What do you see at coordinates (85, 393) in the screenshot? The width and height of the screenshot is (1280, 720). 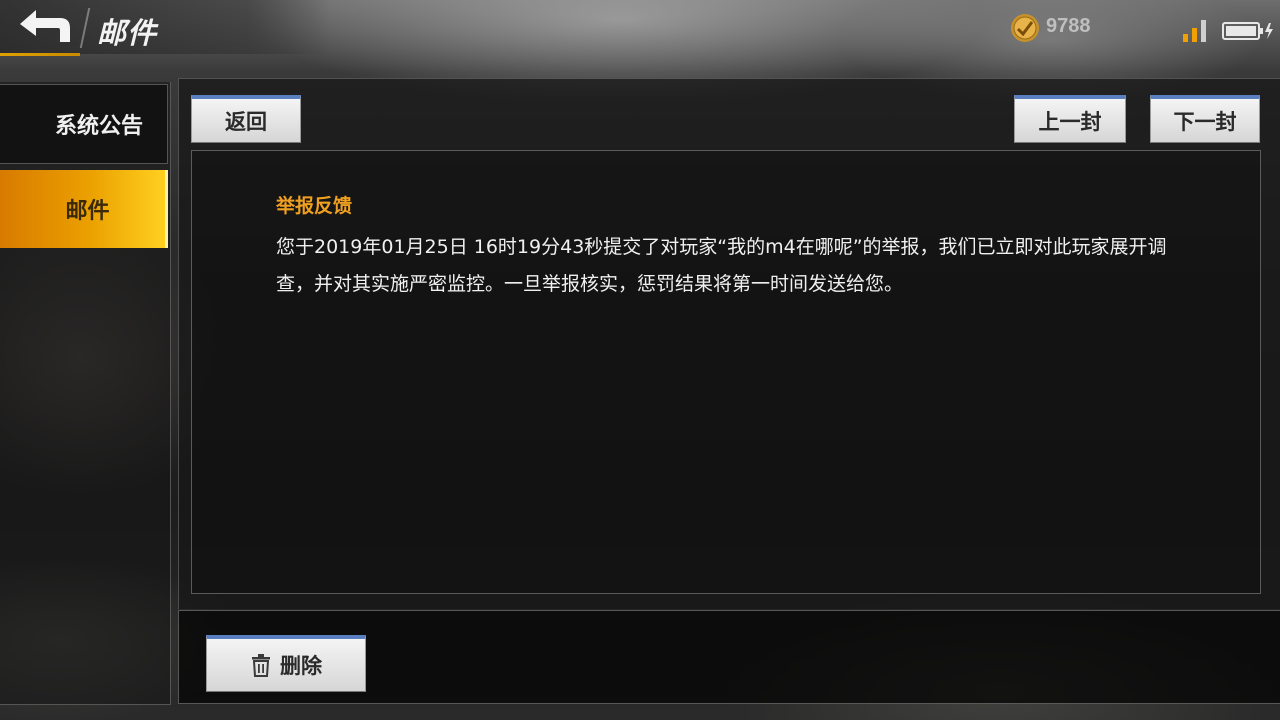 I see `sidebar: 系统公告 邮件` at bounding box center [85, 393].